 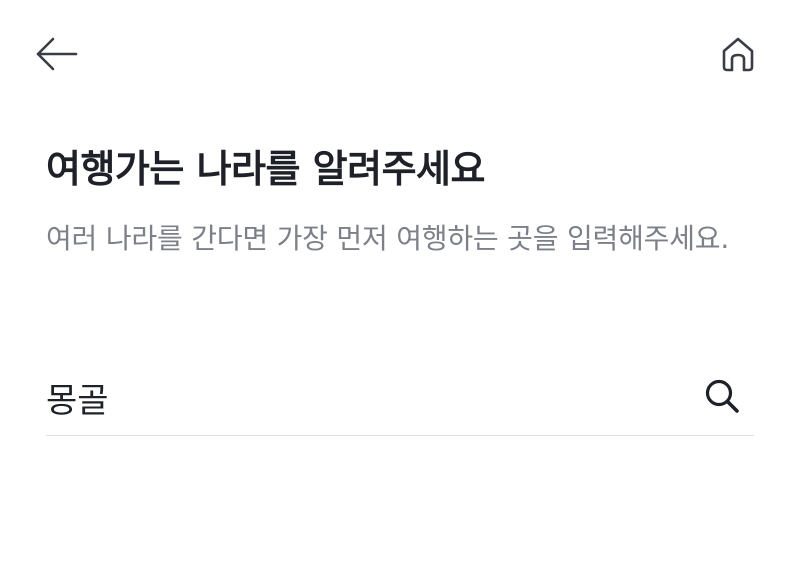 I want to click on search-icon, so click(x=722, y=396).